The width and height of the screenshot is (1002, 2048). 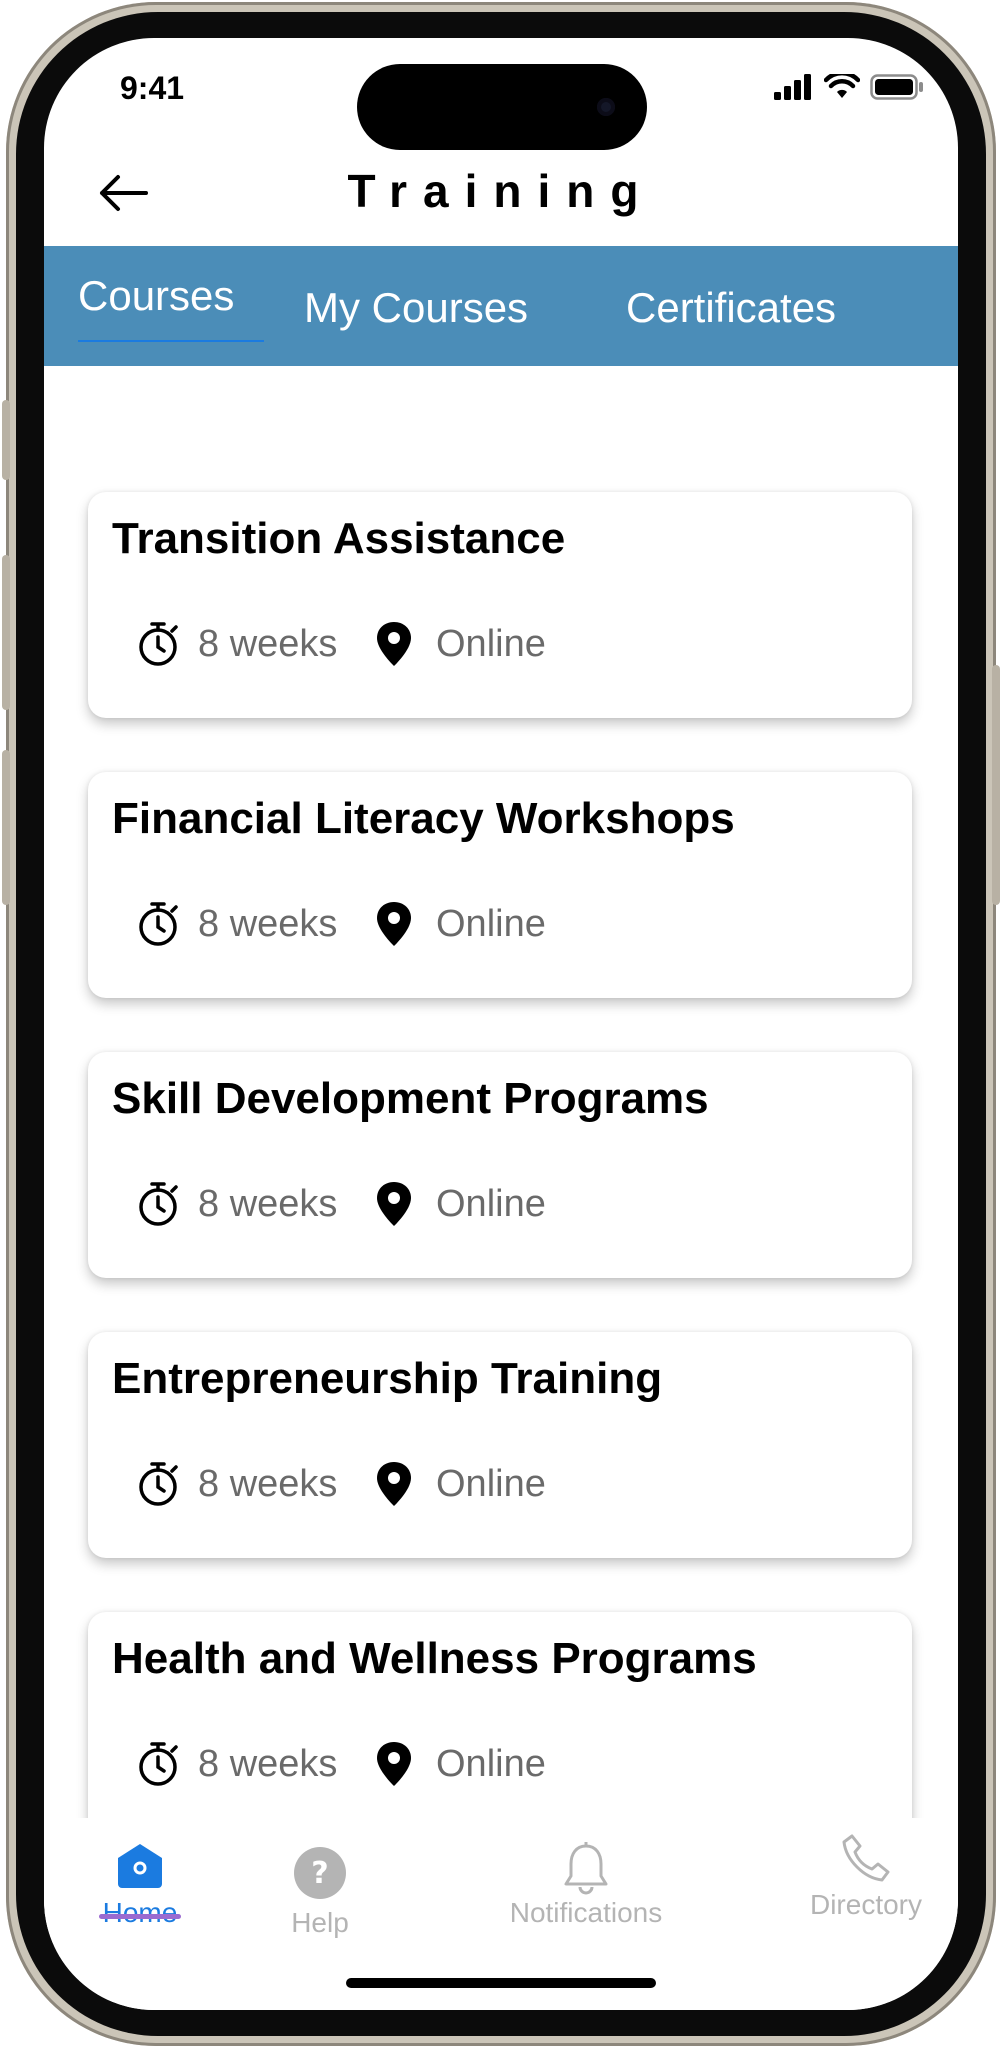 What do you see at coordinates (501, 1983) in the screenshot?
I see `home-indicator` at bounding box center [501, 1983].